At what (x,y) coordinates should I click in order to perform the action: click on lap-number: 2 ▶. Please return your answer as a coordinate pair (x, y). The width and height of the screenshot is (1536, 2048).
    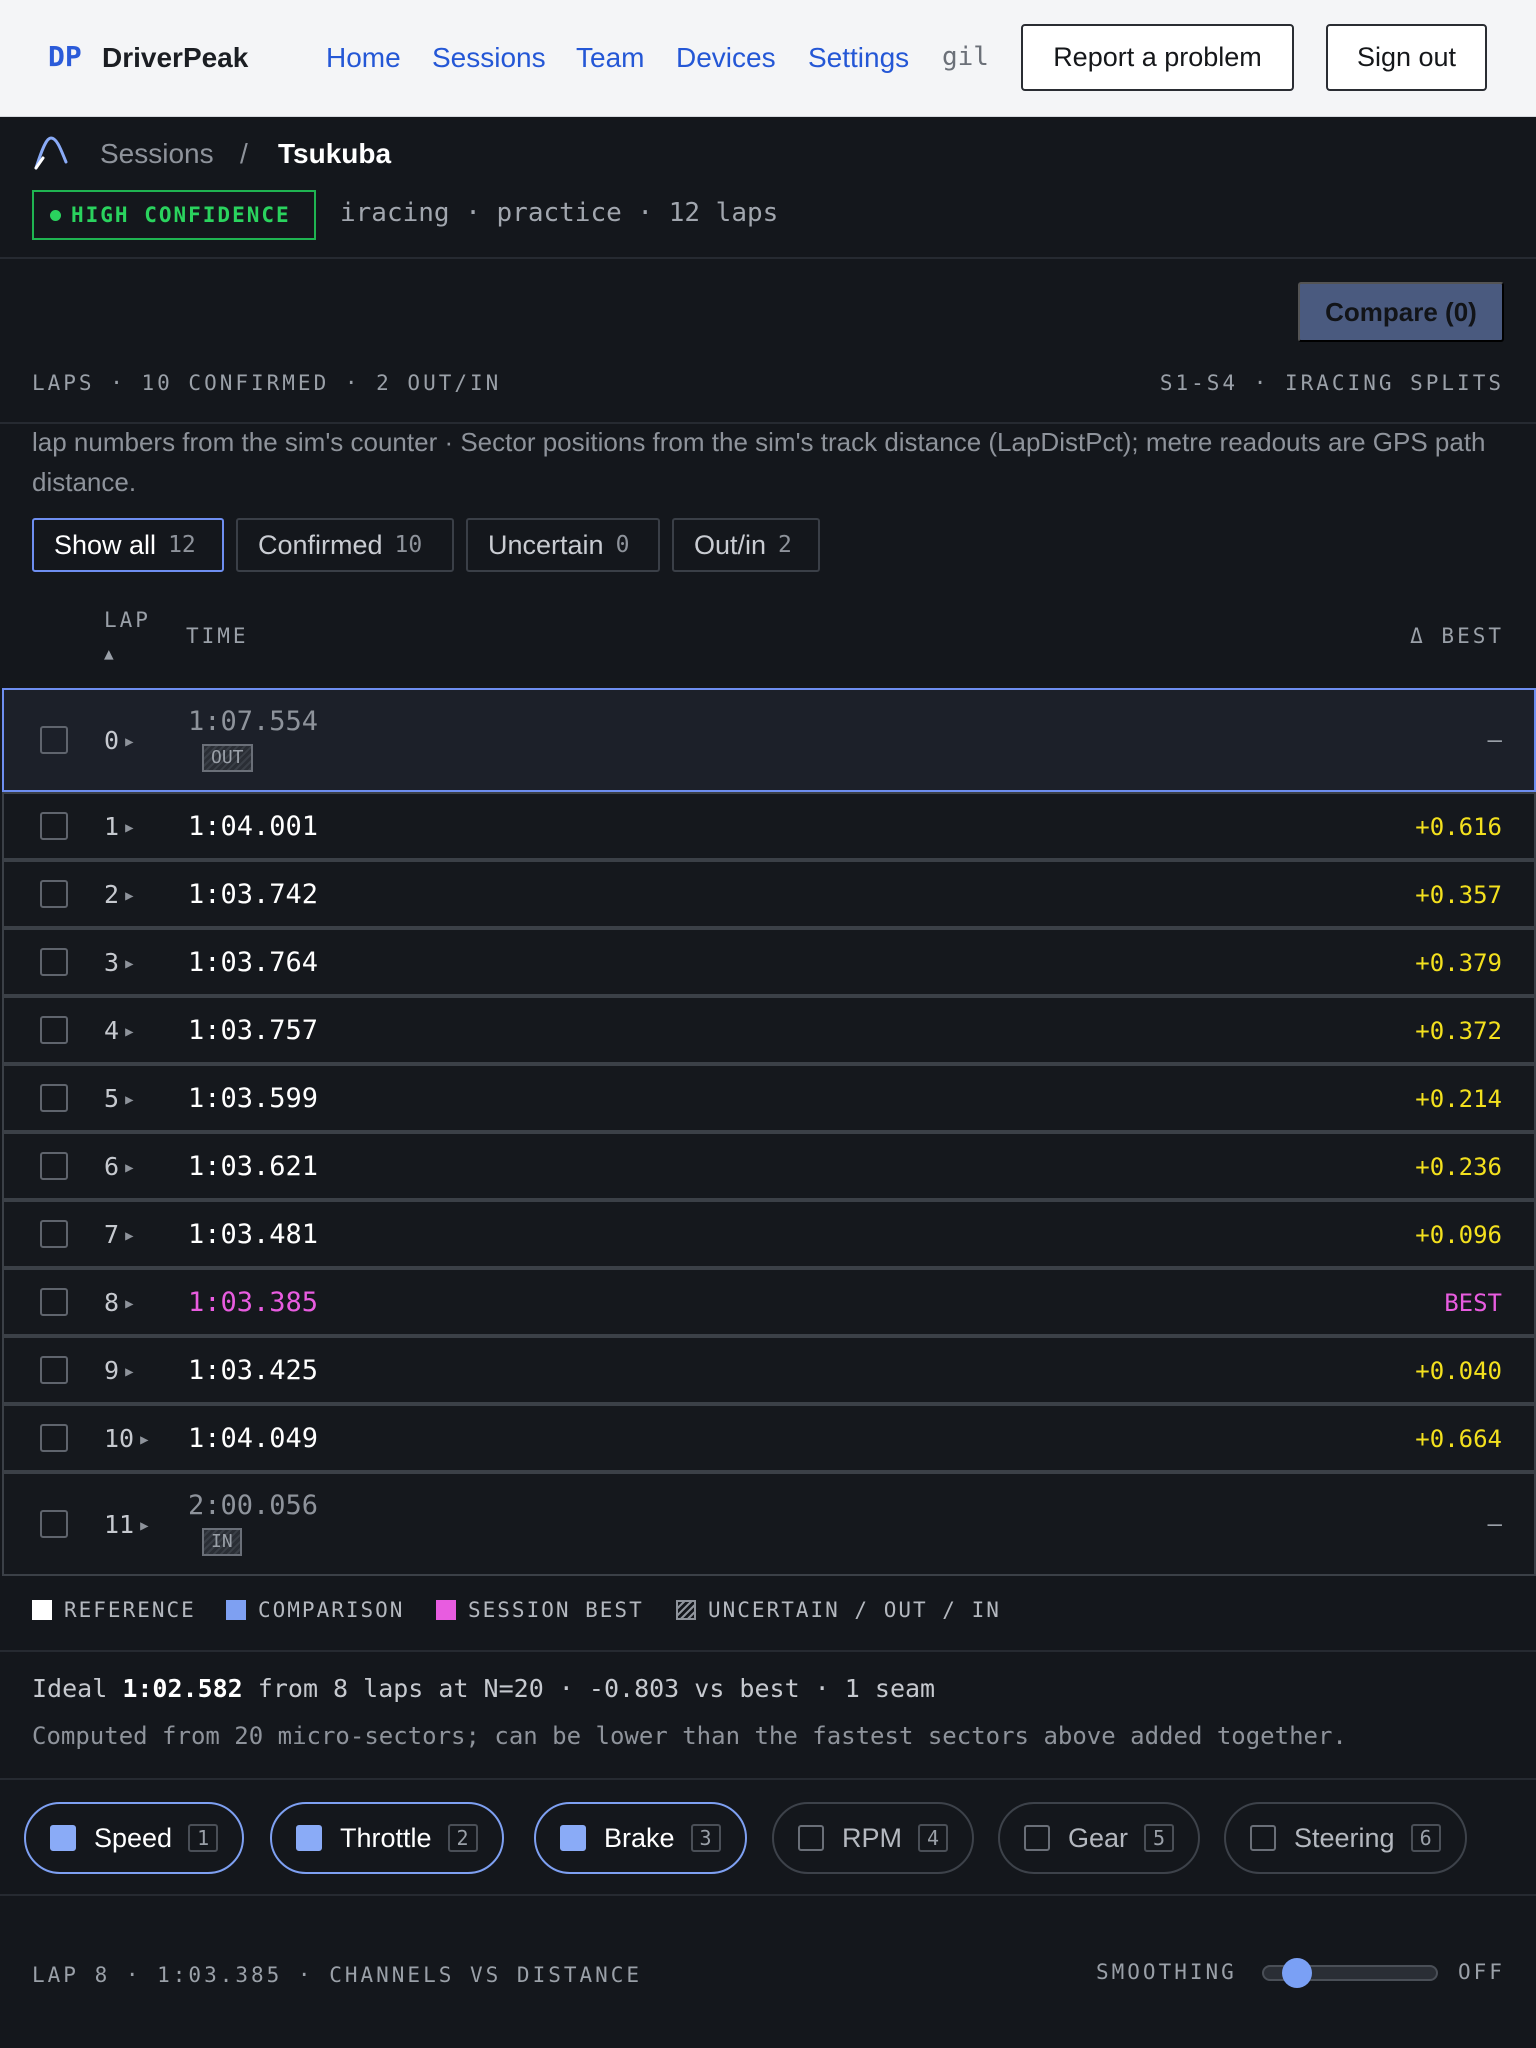
    Looking at the image, I should click on (119, 894).